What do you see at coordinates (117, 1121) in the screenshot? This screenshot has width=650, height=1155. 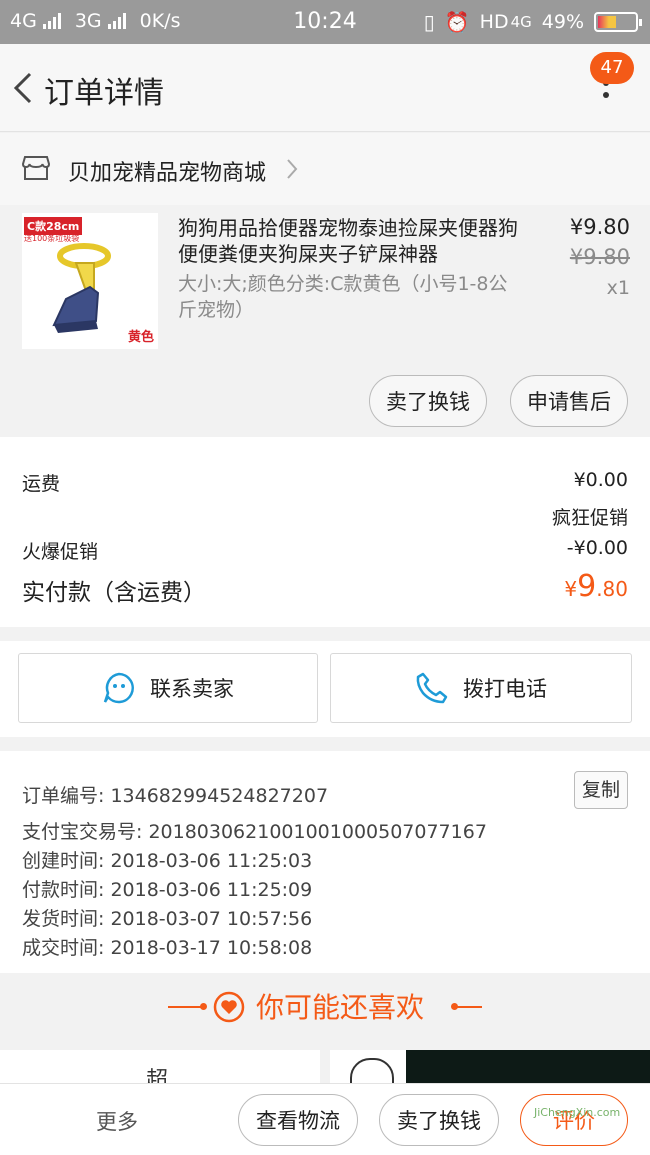 I see `more-button: 更多` at bounding box center [117, 1121].